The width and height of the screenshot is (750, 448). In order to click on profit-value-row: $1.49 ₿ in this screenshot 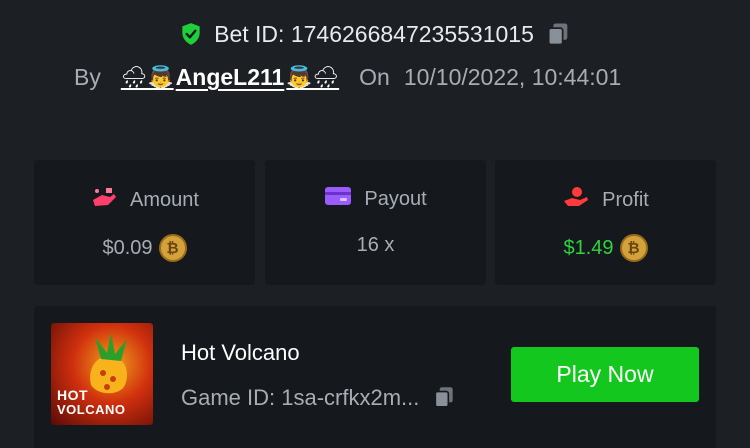, I will do `click(605, 248)`.